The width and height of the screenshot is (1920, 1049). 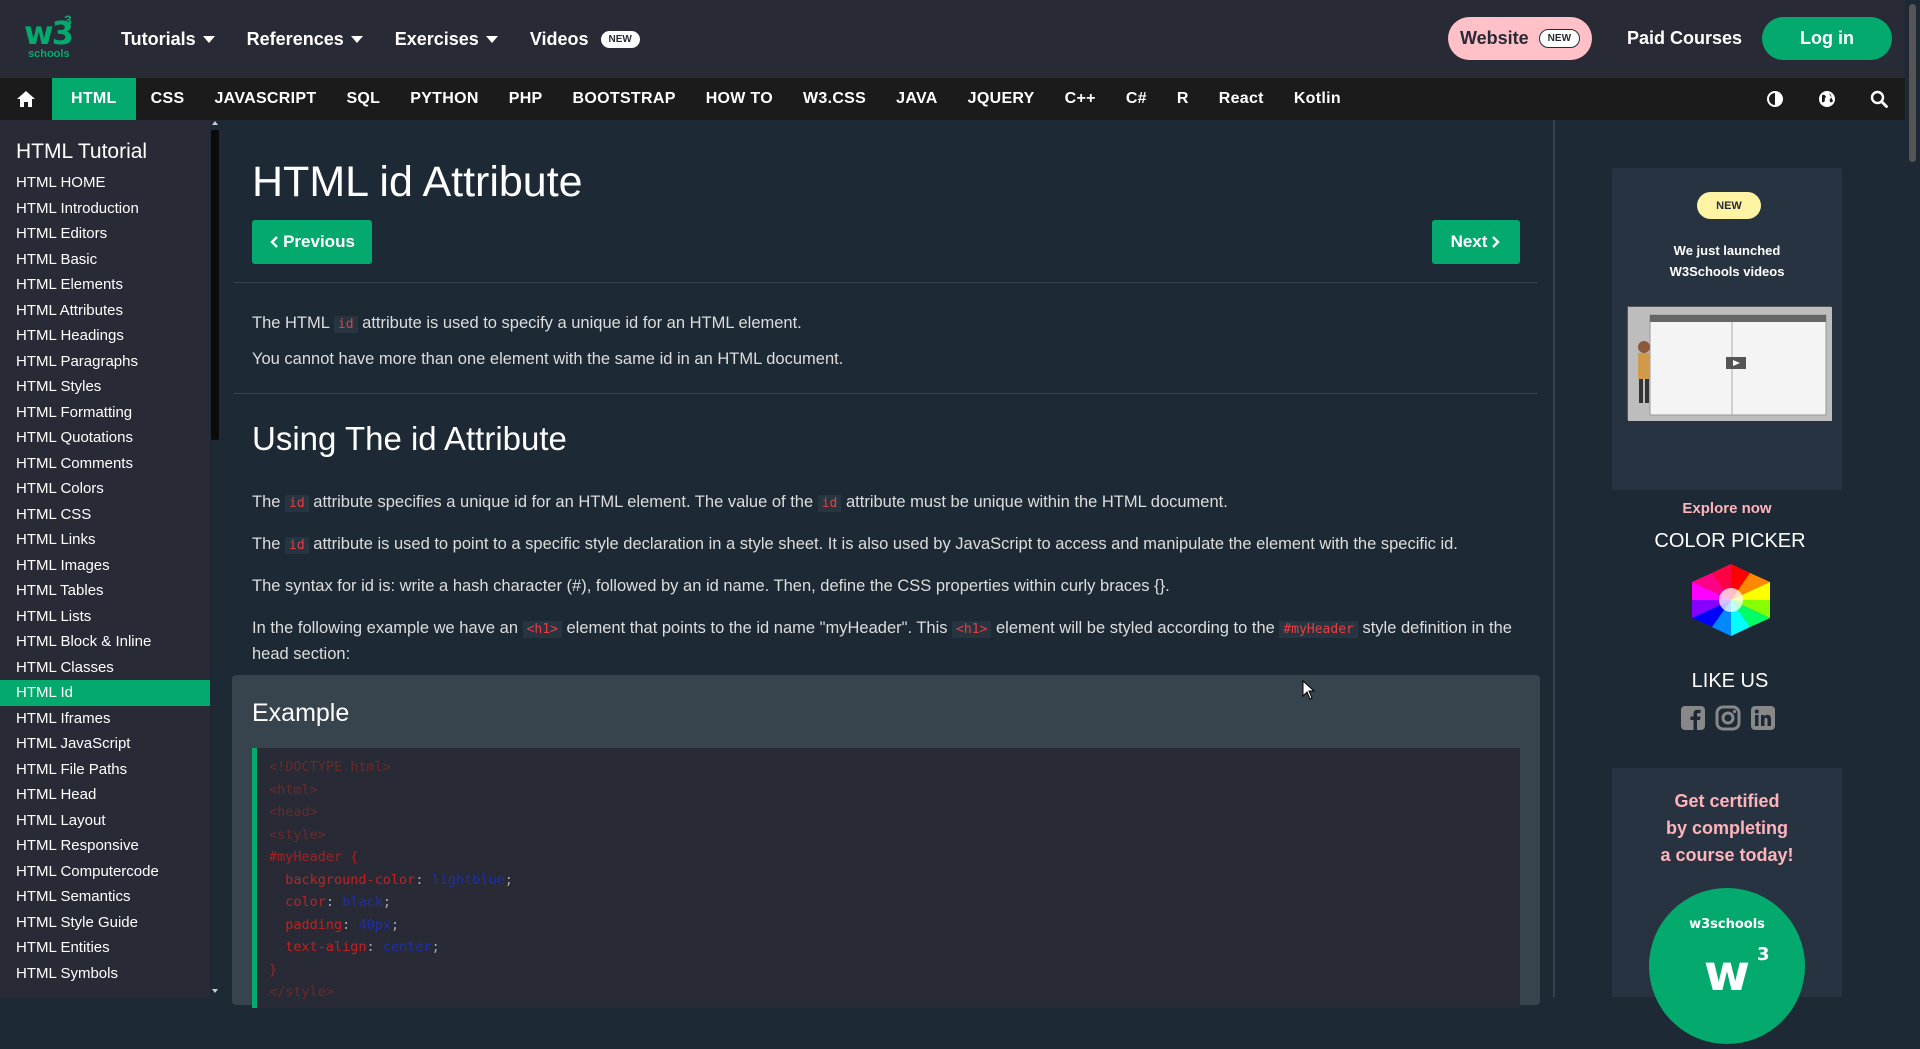 I want to click on explore-now-link: Explore now, so click(x=1727, y=508).